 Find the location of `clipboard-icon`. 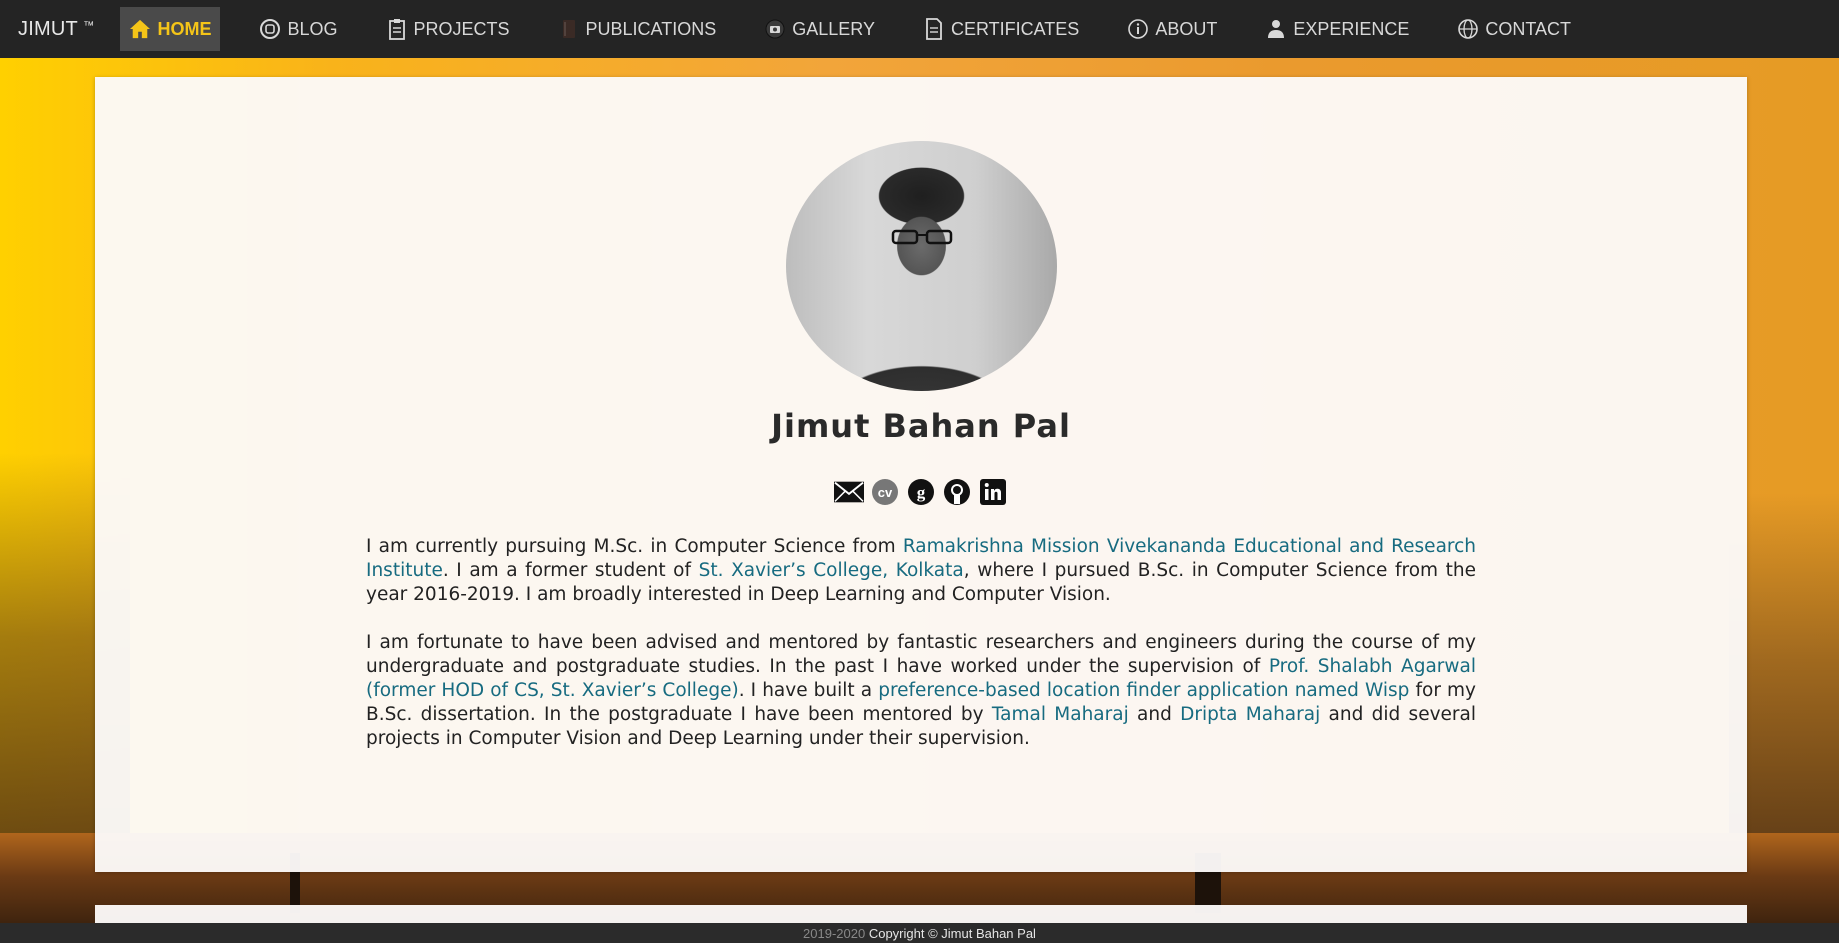

clipboard-icon is located at coordinates (397, 29).